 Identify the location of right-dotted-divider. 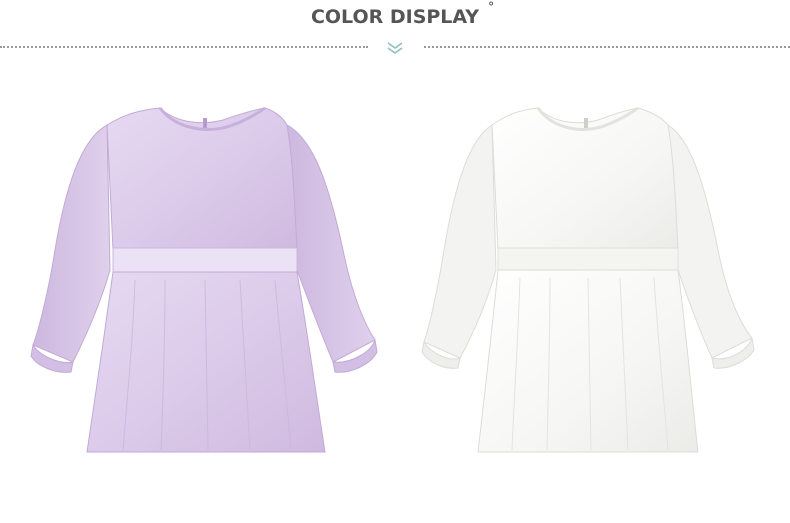
(607, 47).